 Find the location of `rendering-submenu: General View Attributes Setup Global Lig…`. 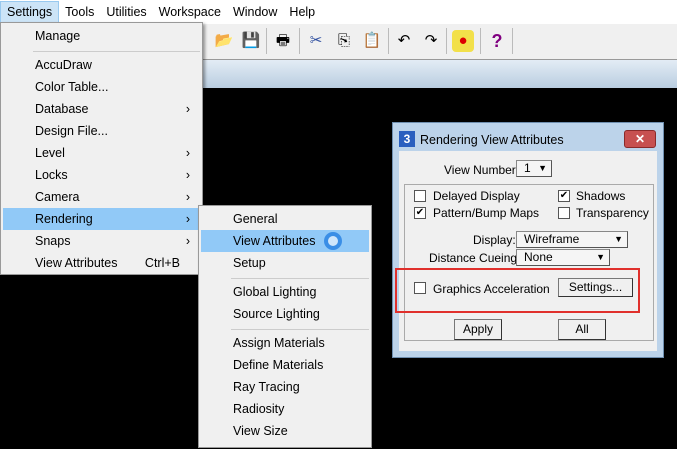

rendering-submenu: General View Attributes Setup Global Lig… is located at coordinates (285, 326).